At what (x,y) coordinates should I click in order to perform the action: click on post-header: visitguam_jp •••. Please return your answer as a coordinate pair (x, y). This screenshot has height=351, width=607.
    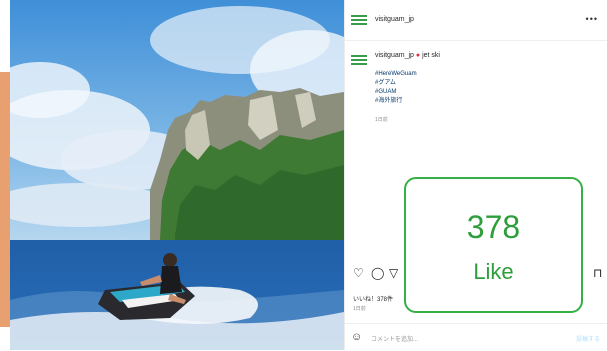
    Looking at the image, I should click on (476, 20).